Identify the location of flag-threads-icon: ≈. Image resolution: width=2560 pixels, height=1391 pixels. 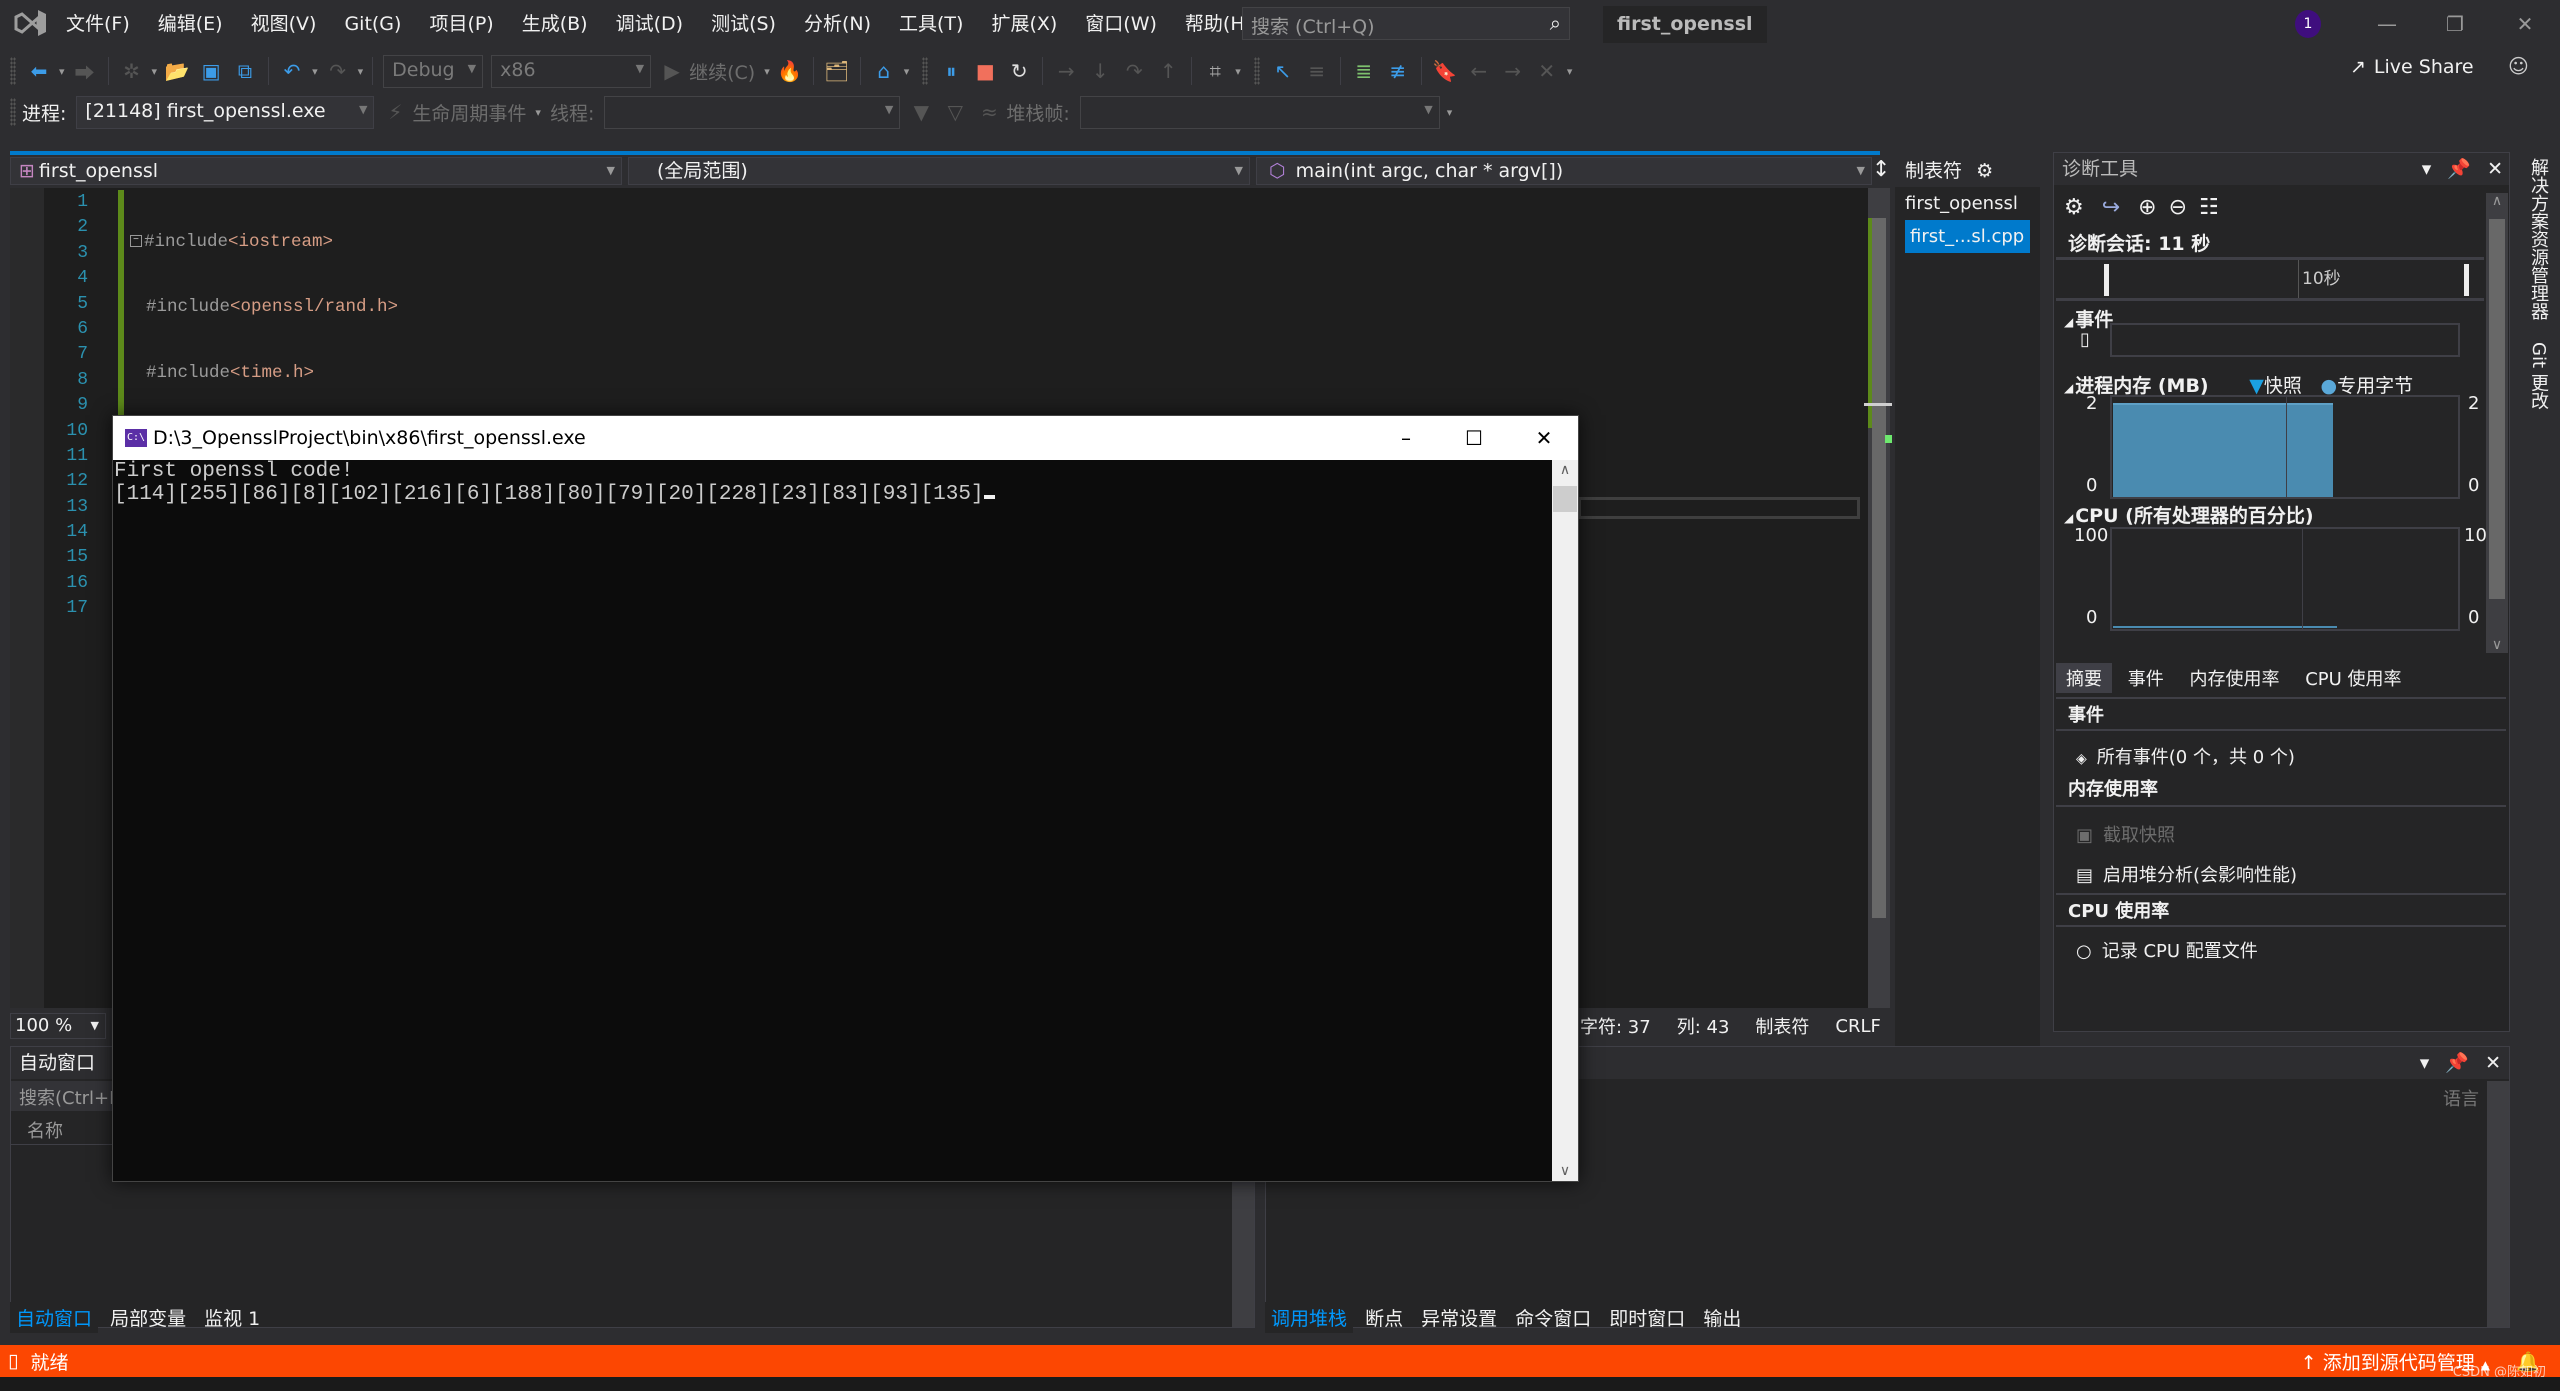
(989, 112).